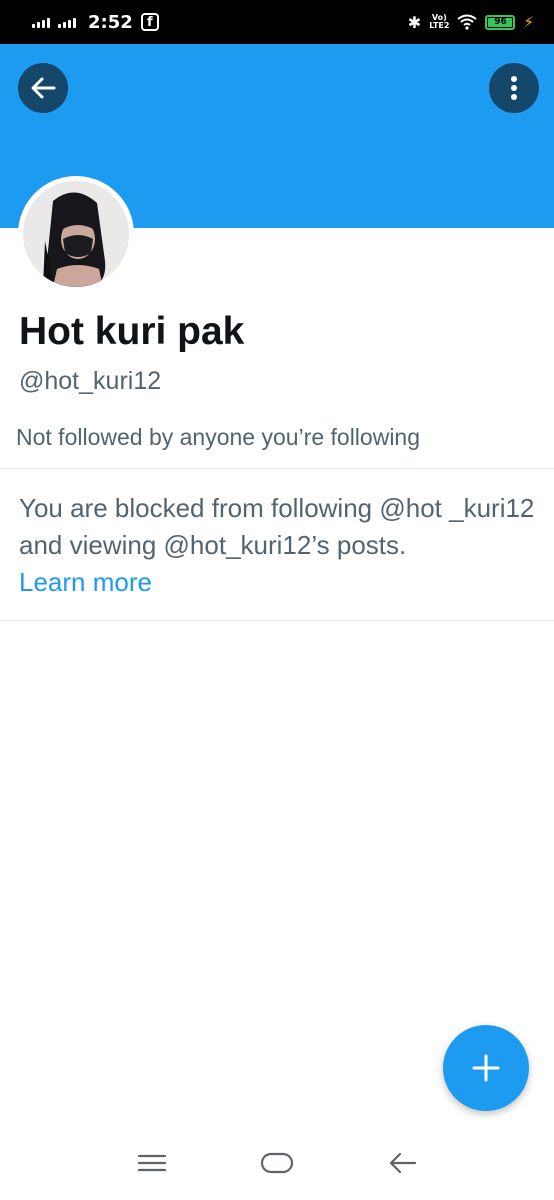 Image resolution: width=554 pixels, height=1200 pixels. I want to click on back-button, so click(43, 88).